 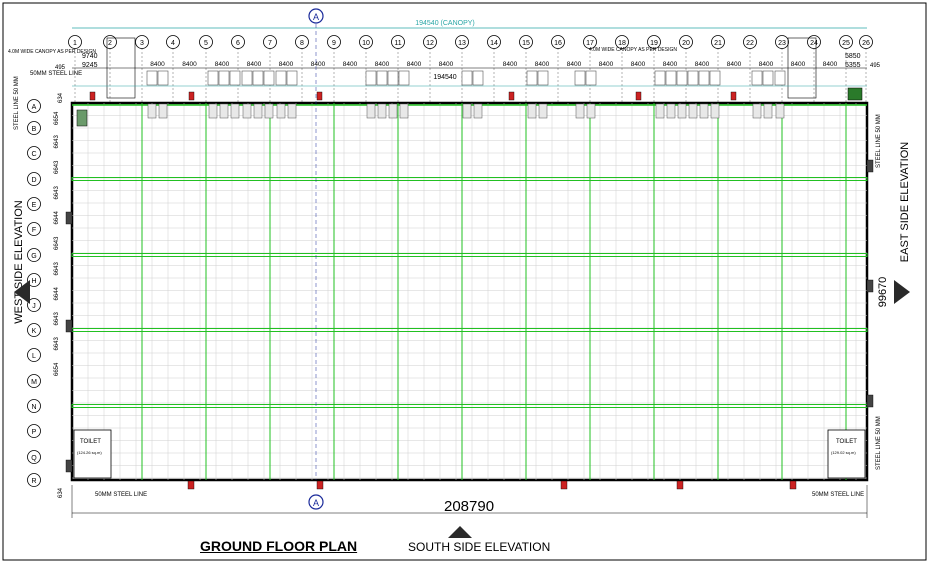 I want to click on section-marker-bottom-label: A, so click(x=316, y=503).